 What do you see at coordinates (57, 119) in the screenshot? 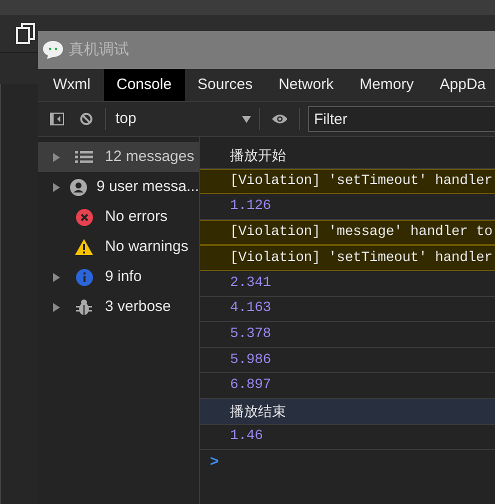
I see `sidebar-toggle-icon` at bounding box center [57, 119].